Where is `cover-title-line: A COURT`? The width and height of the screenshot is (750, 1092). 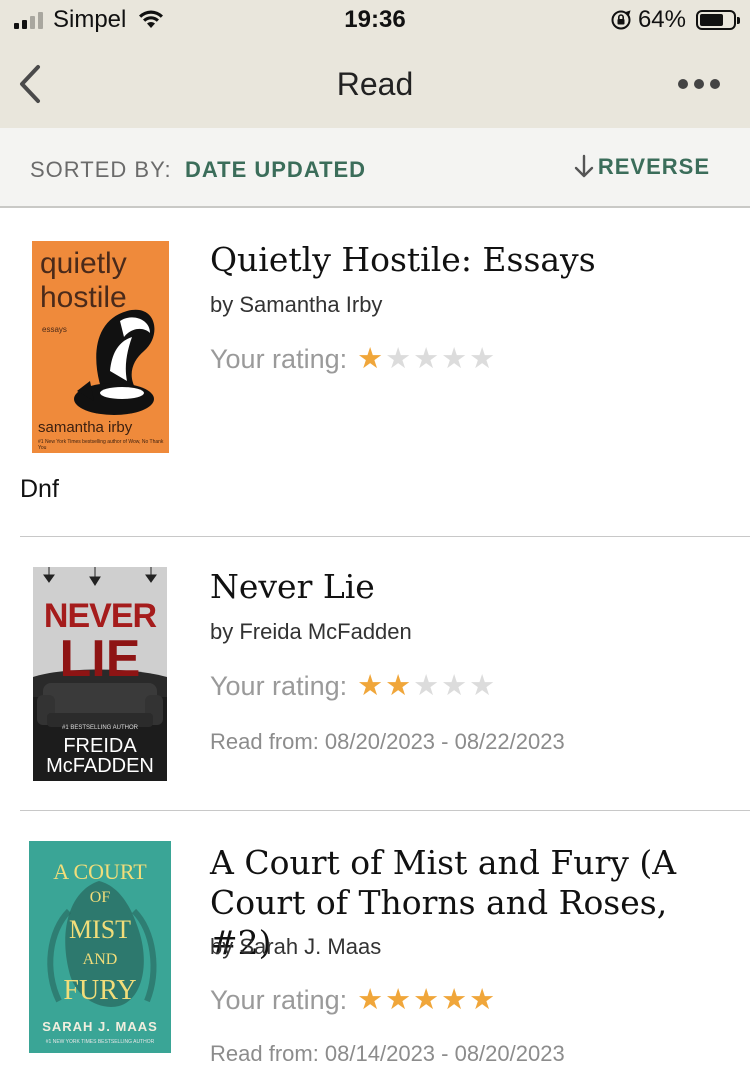
cover-title-line: A COURT is located at coordinates (100, 871).